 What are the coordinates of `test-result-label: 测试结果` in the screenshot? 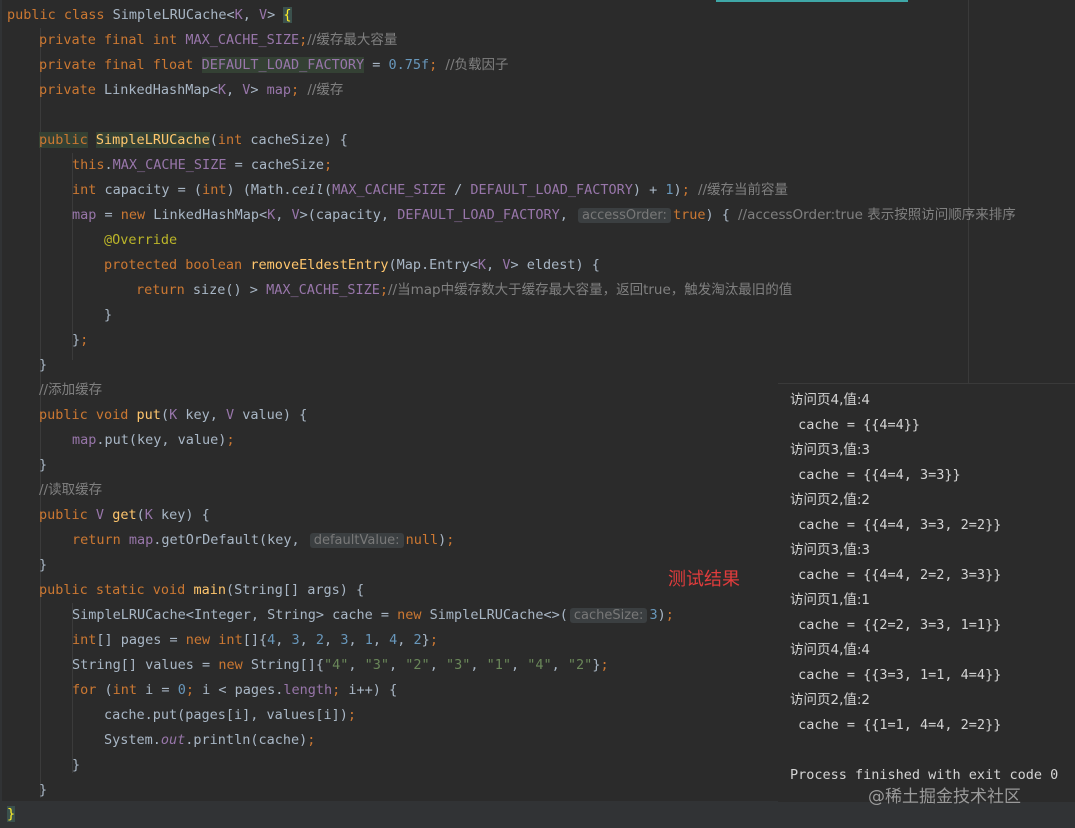 It's located at (704, 579).